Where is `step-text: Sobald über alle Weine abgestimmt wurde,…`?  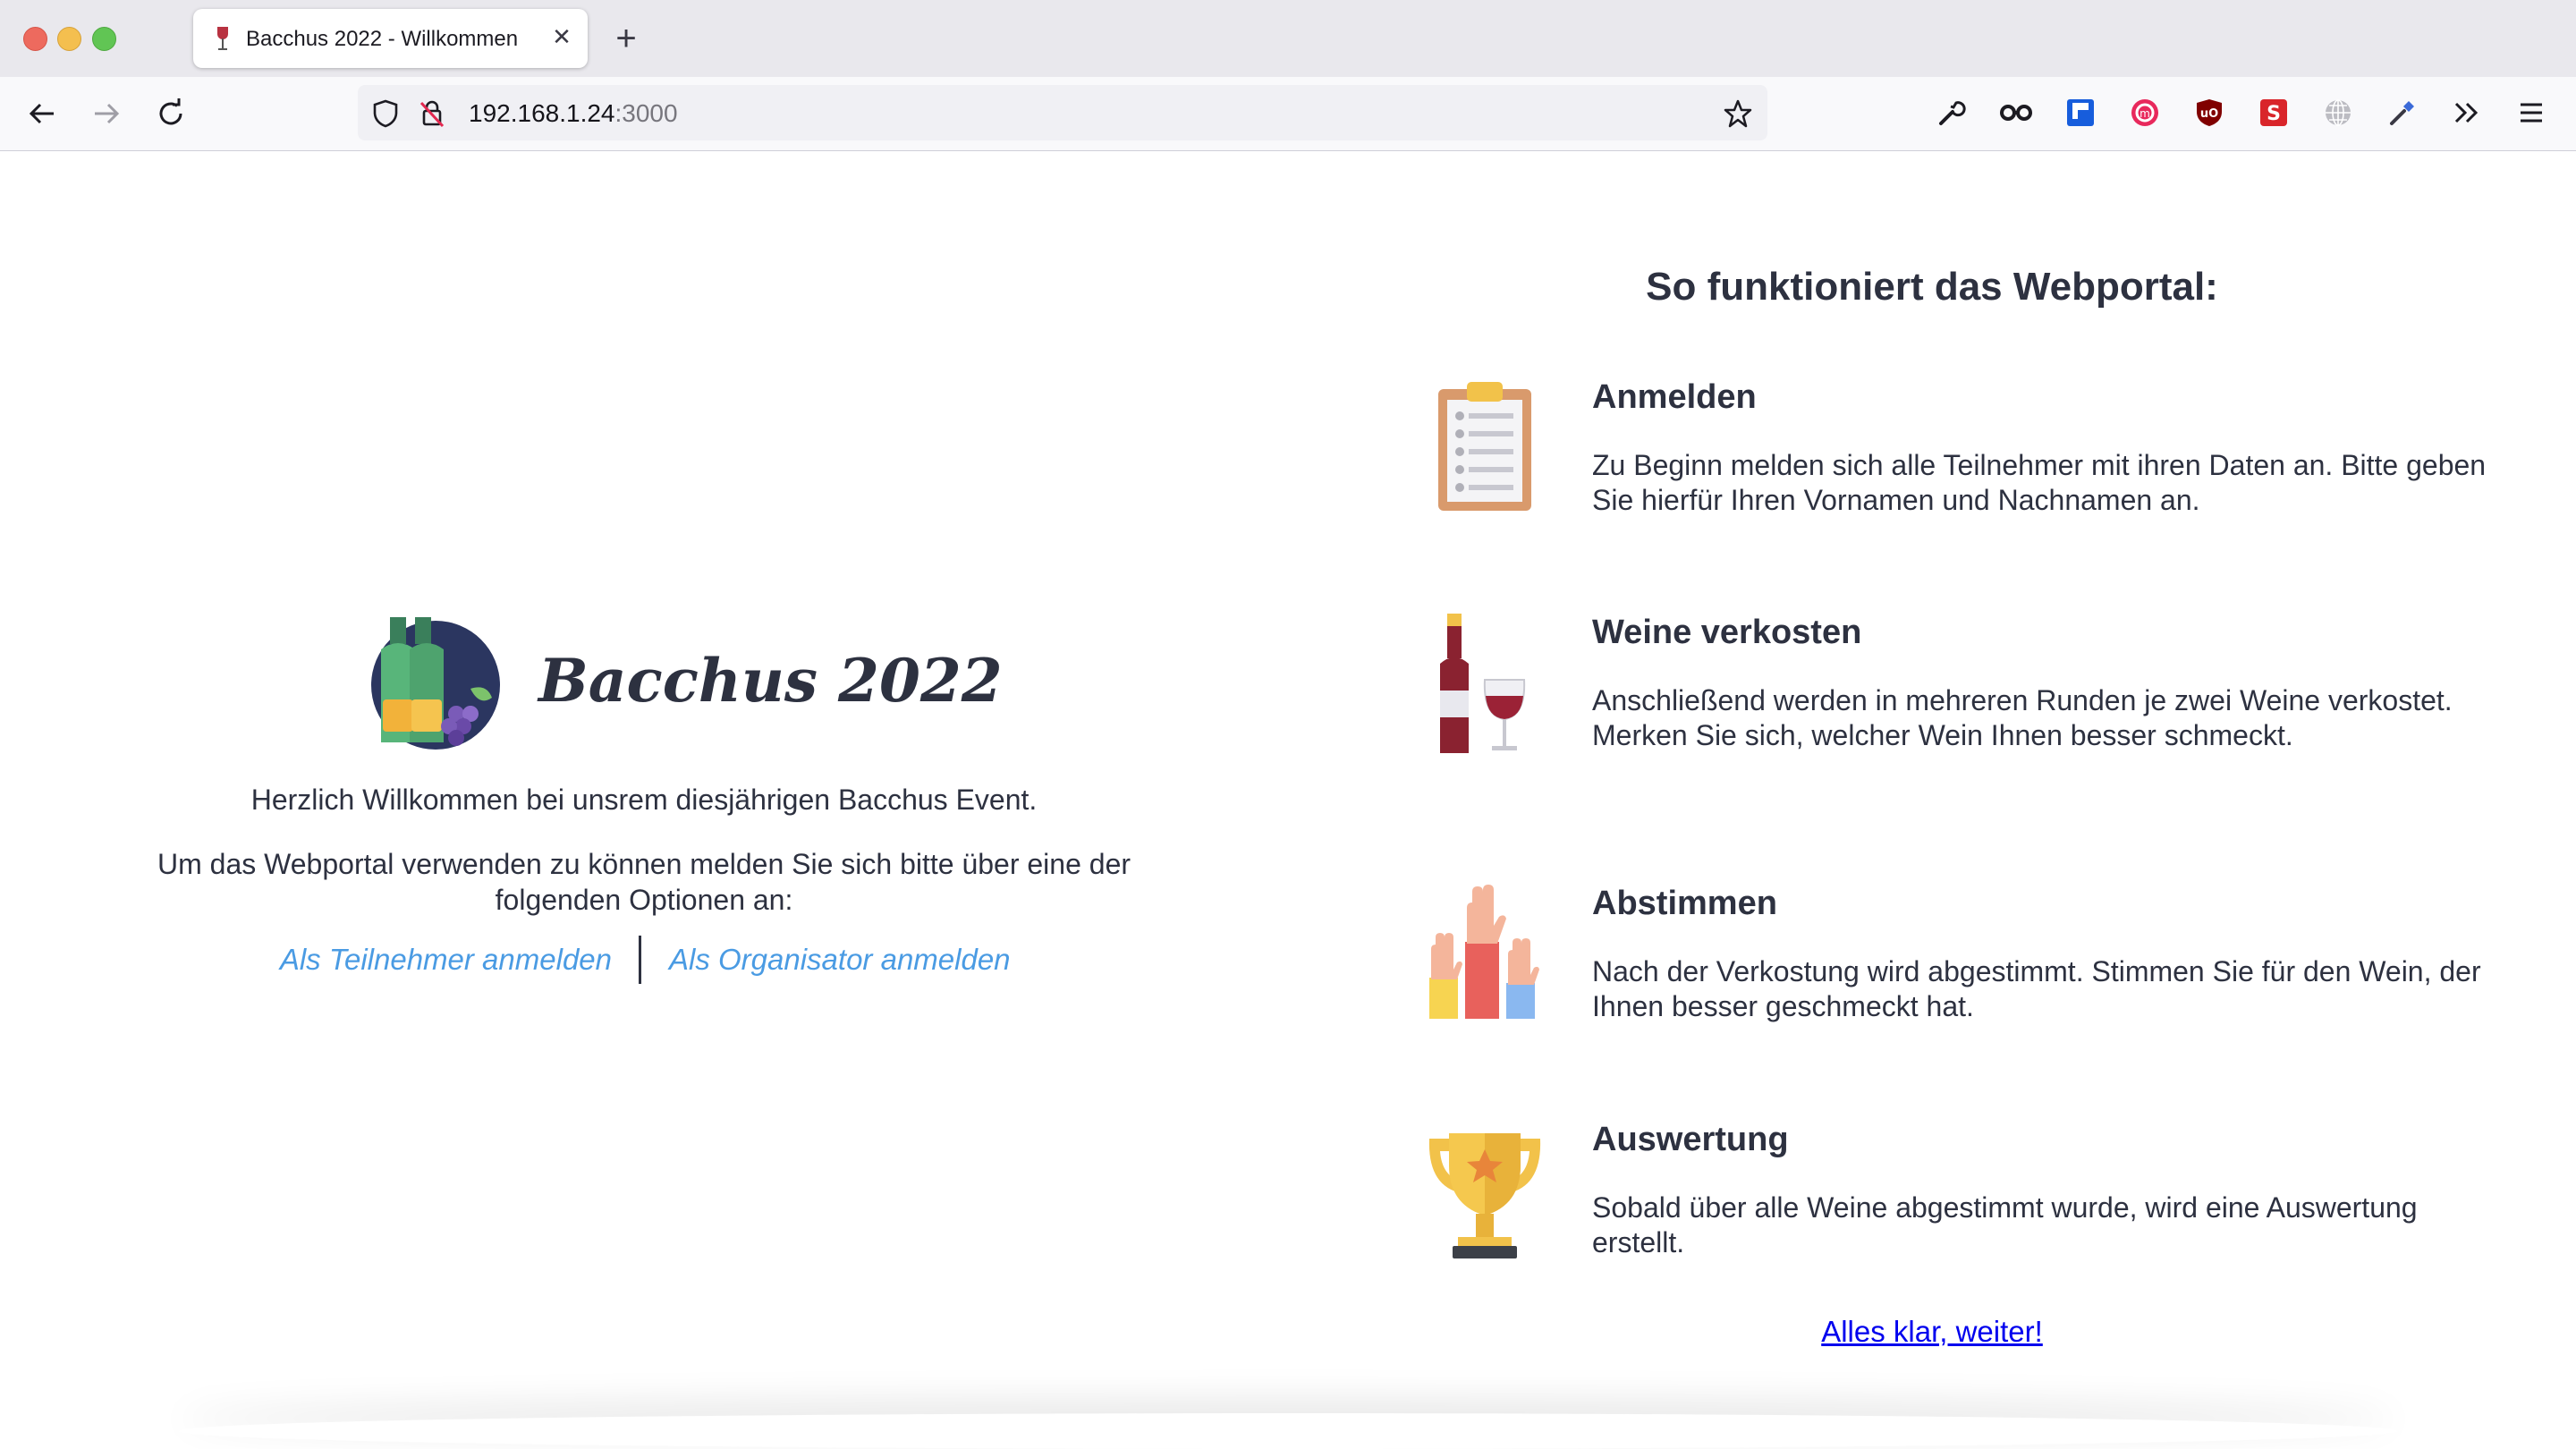 step-text: Sobald über alle Weine abgestimmt wurde,… is located at coordinates (2005, 1224).